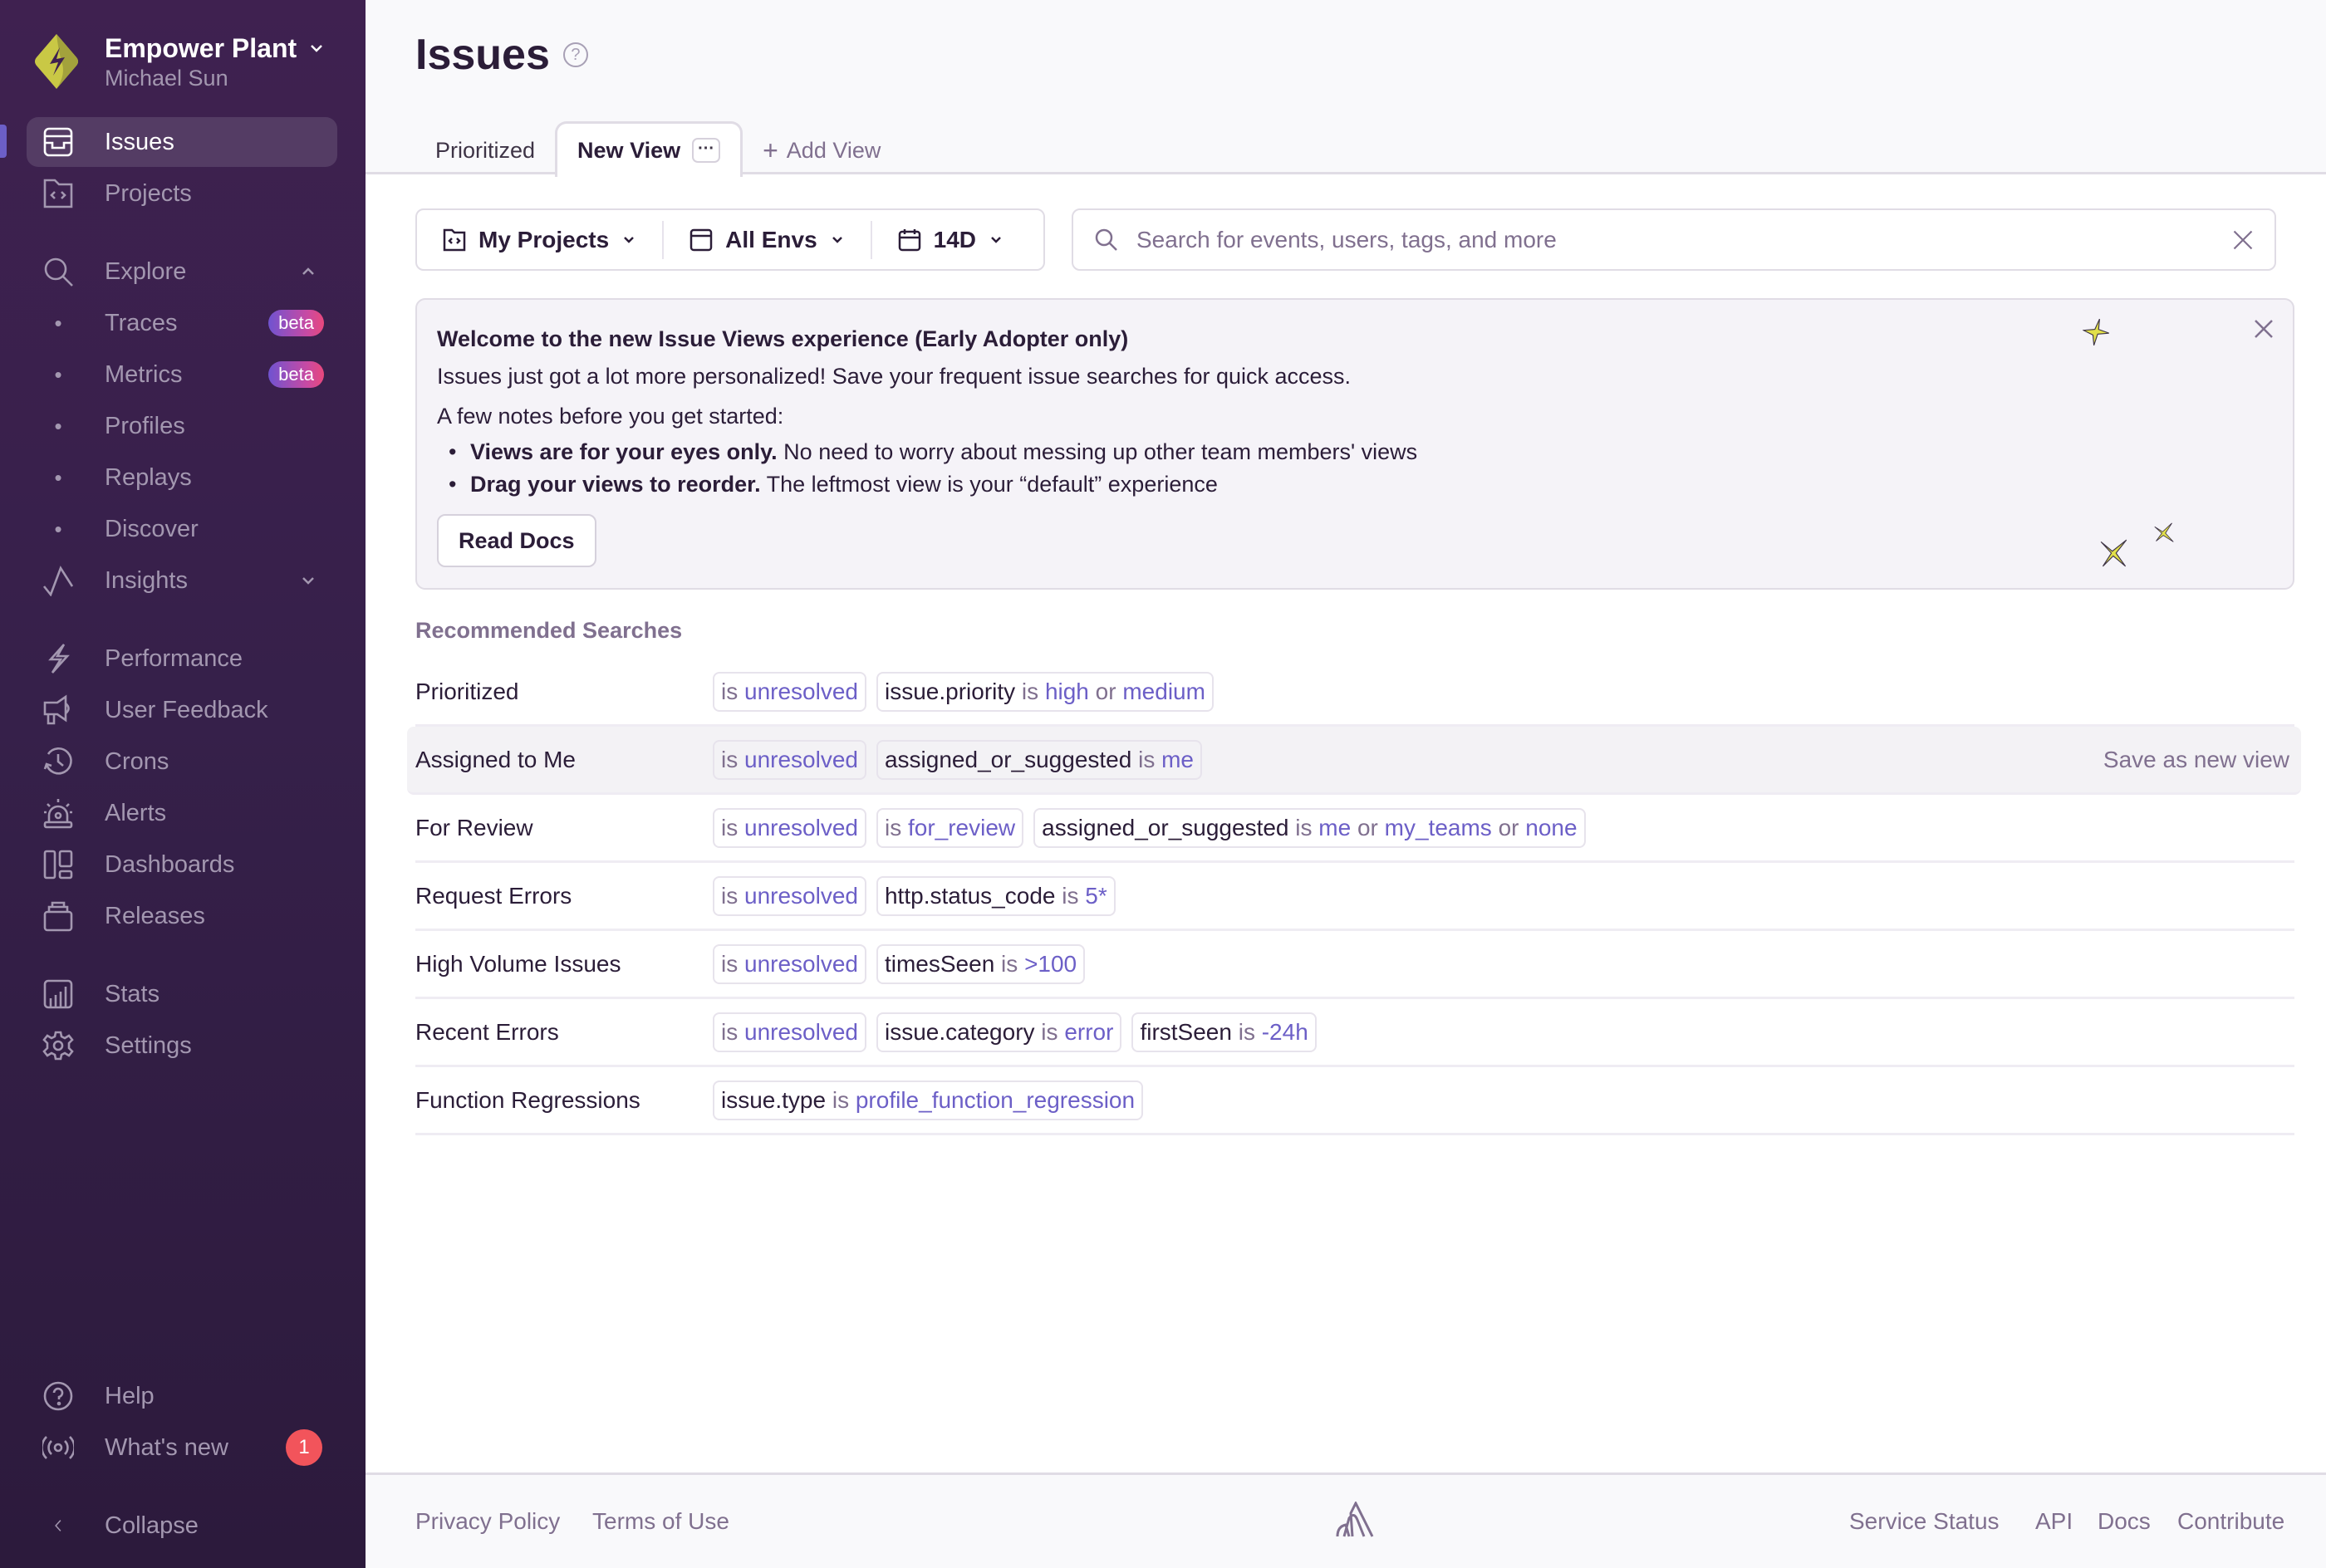 The width and height of the screenshot is (2326, 1568). Describe the element at coordinates (2243, 240) in the screenshot. I see `clear-search-icon` at that location.